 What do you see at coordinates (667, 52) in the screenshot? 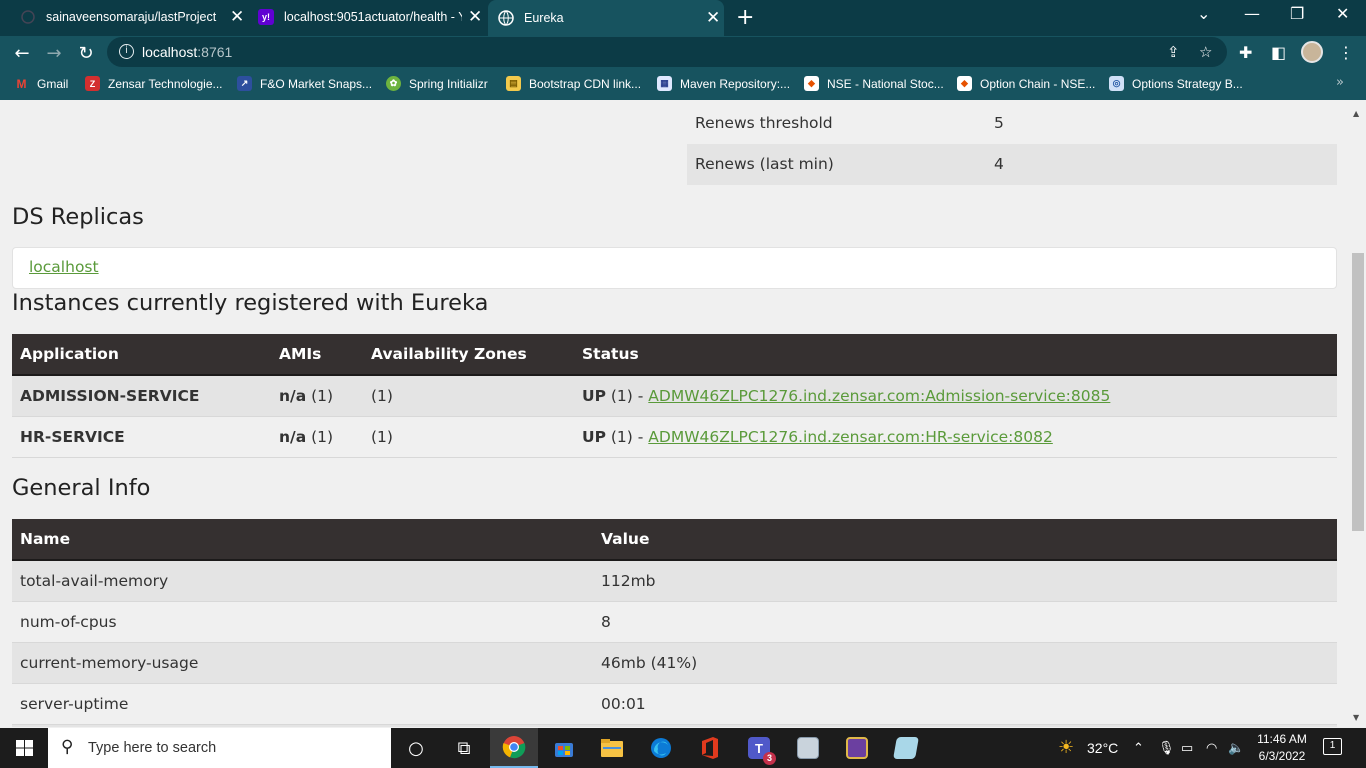
I see `address-bar: i localhost:8761 ⇪ ☆` at bounding box center [667, 52].